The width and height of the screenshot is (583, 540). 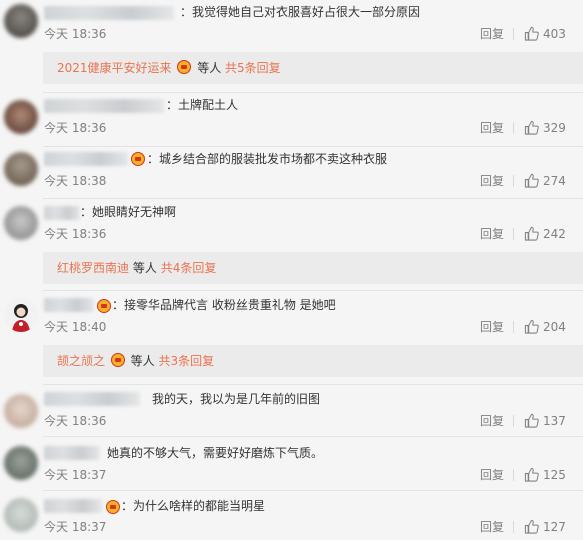 I want to click on like-count: 127, so click(x=554, y=527).